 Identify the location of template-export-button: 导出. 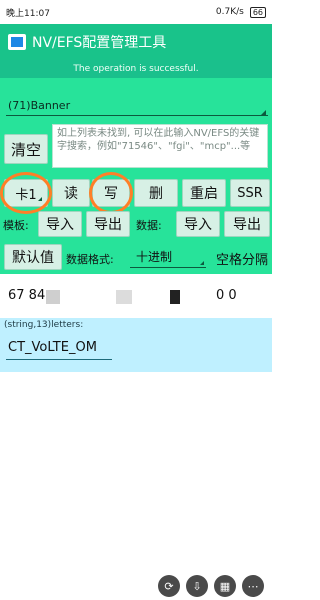
(108, 224).